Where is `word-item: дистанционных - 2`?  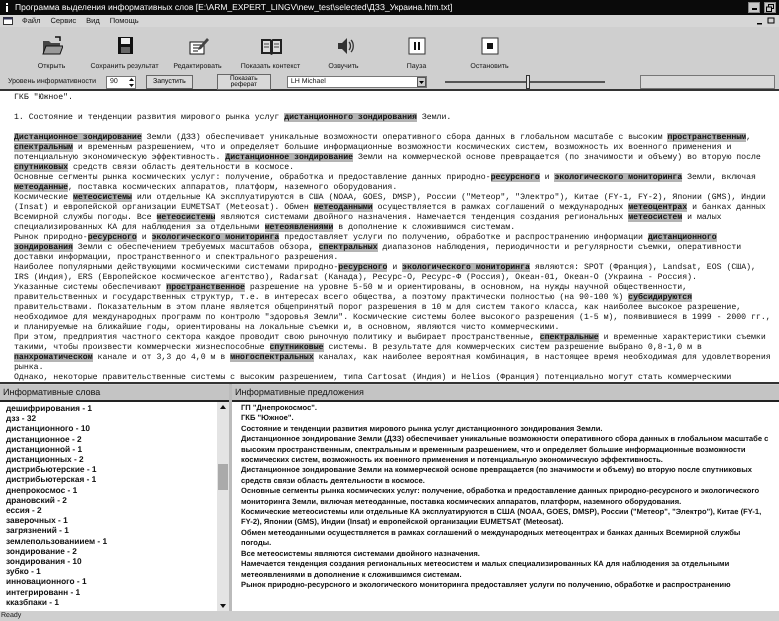 word-item: дистанционных - 2 is located at coordinates (108, 459).